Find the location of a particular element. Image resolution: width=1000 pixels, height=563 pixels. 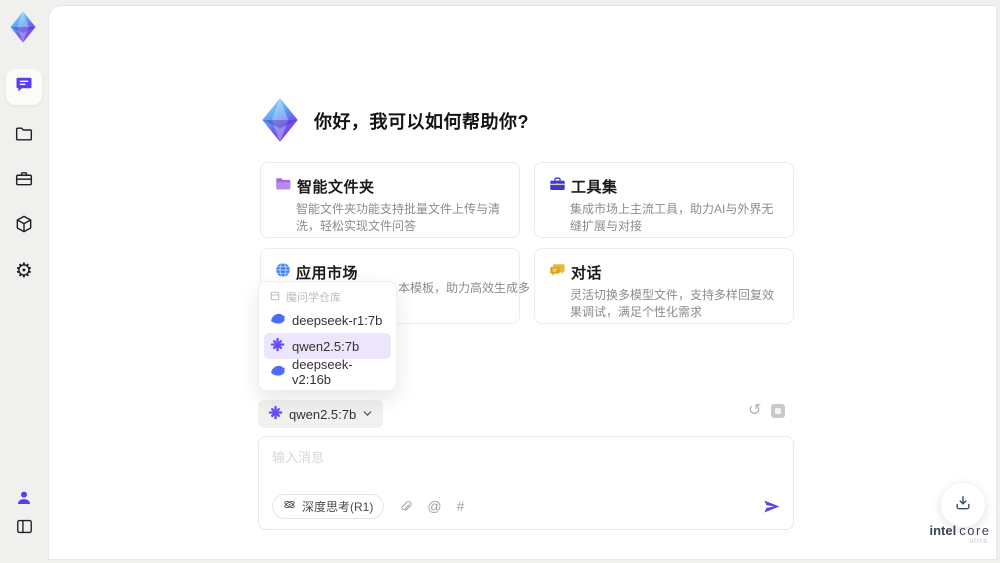

collapse-panel-icon is located at coordinates (24, 529).